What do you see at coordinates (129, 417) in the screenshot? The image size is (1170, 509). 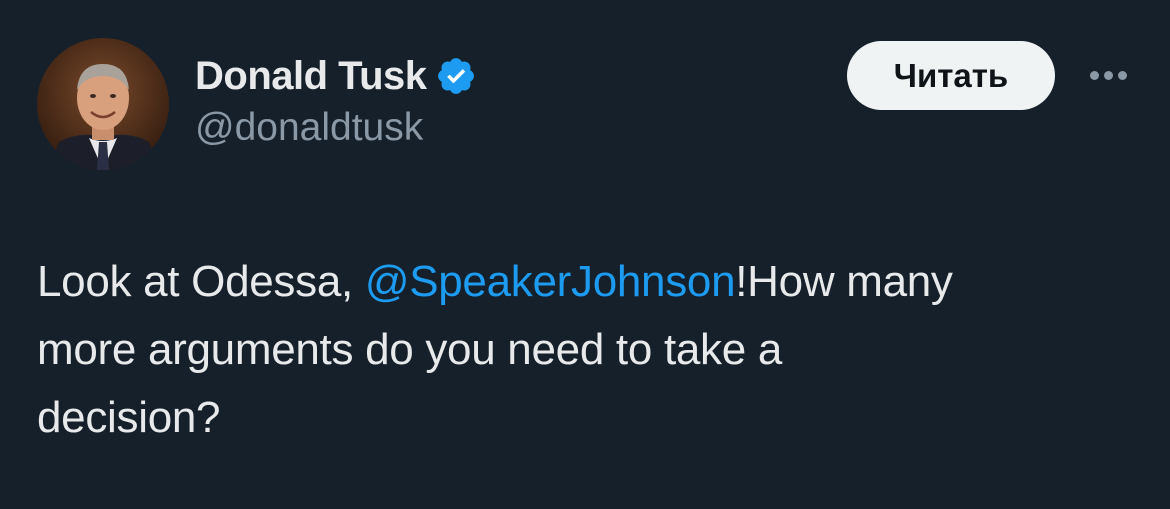 I see `tweet-line-3: decision?` at bounding box center [129, 417].